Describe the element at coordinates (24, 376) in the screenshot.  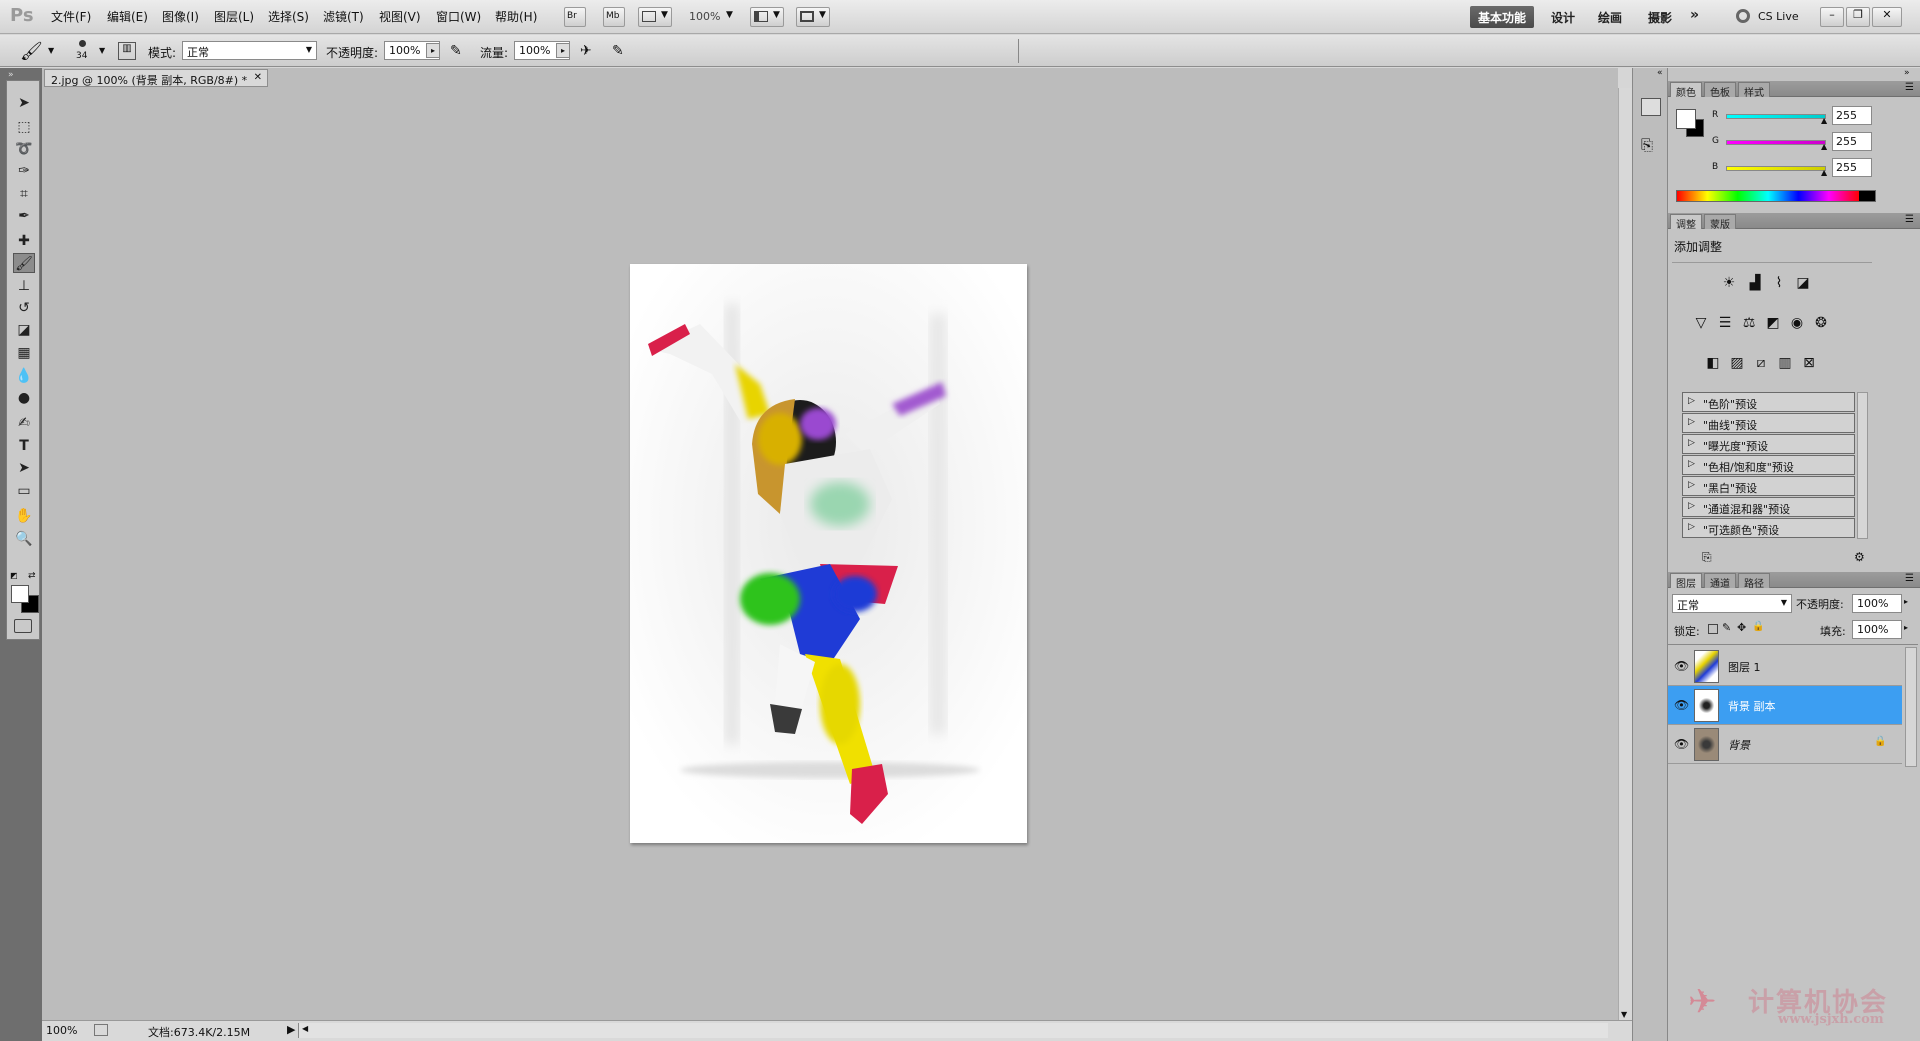
I see `blur-tool-icon: 💧` at that location.